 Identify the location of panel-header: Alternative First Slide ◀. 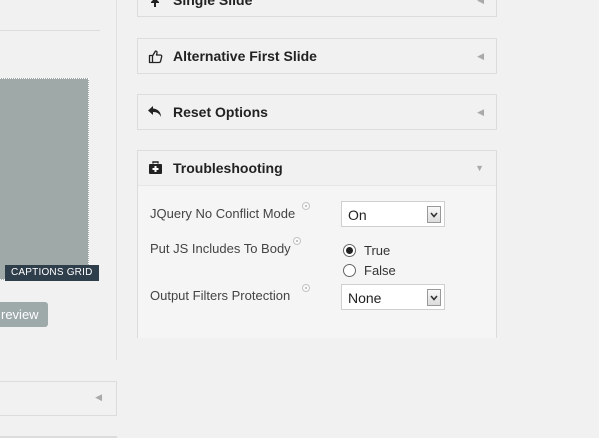
(317, 56).